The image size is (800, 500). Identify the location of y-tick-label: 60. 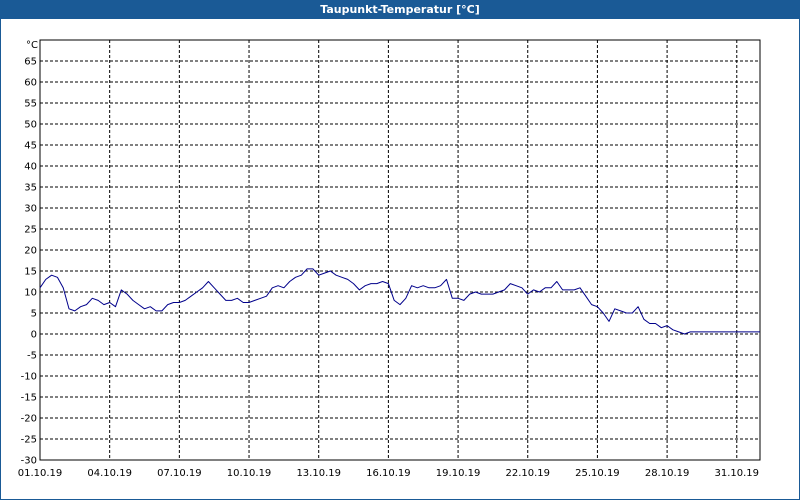
(30, 83).